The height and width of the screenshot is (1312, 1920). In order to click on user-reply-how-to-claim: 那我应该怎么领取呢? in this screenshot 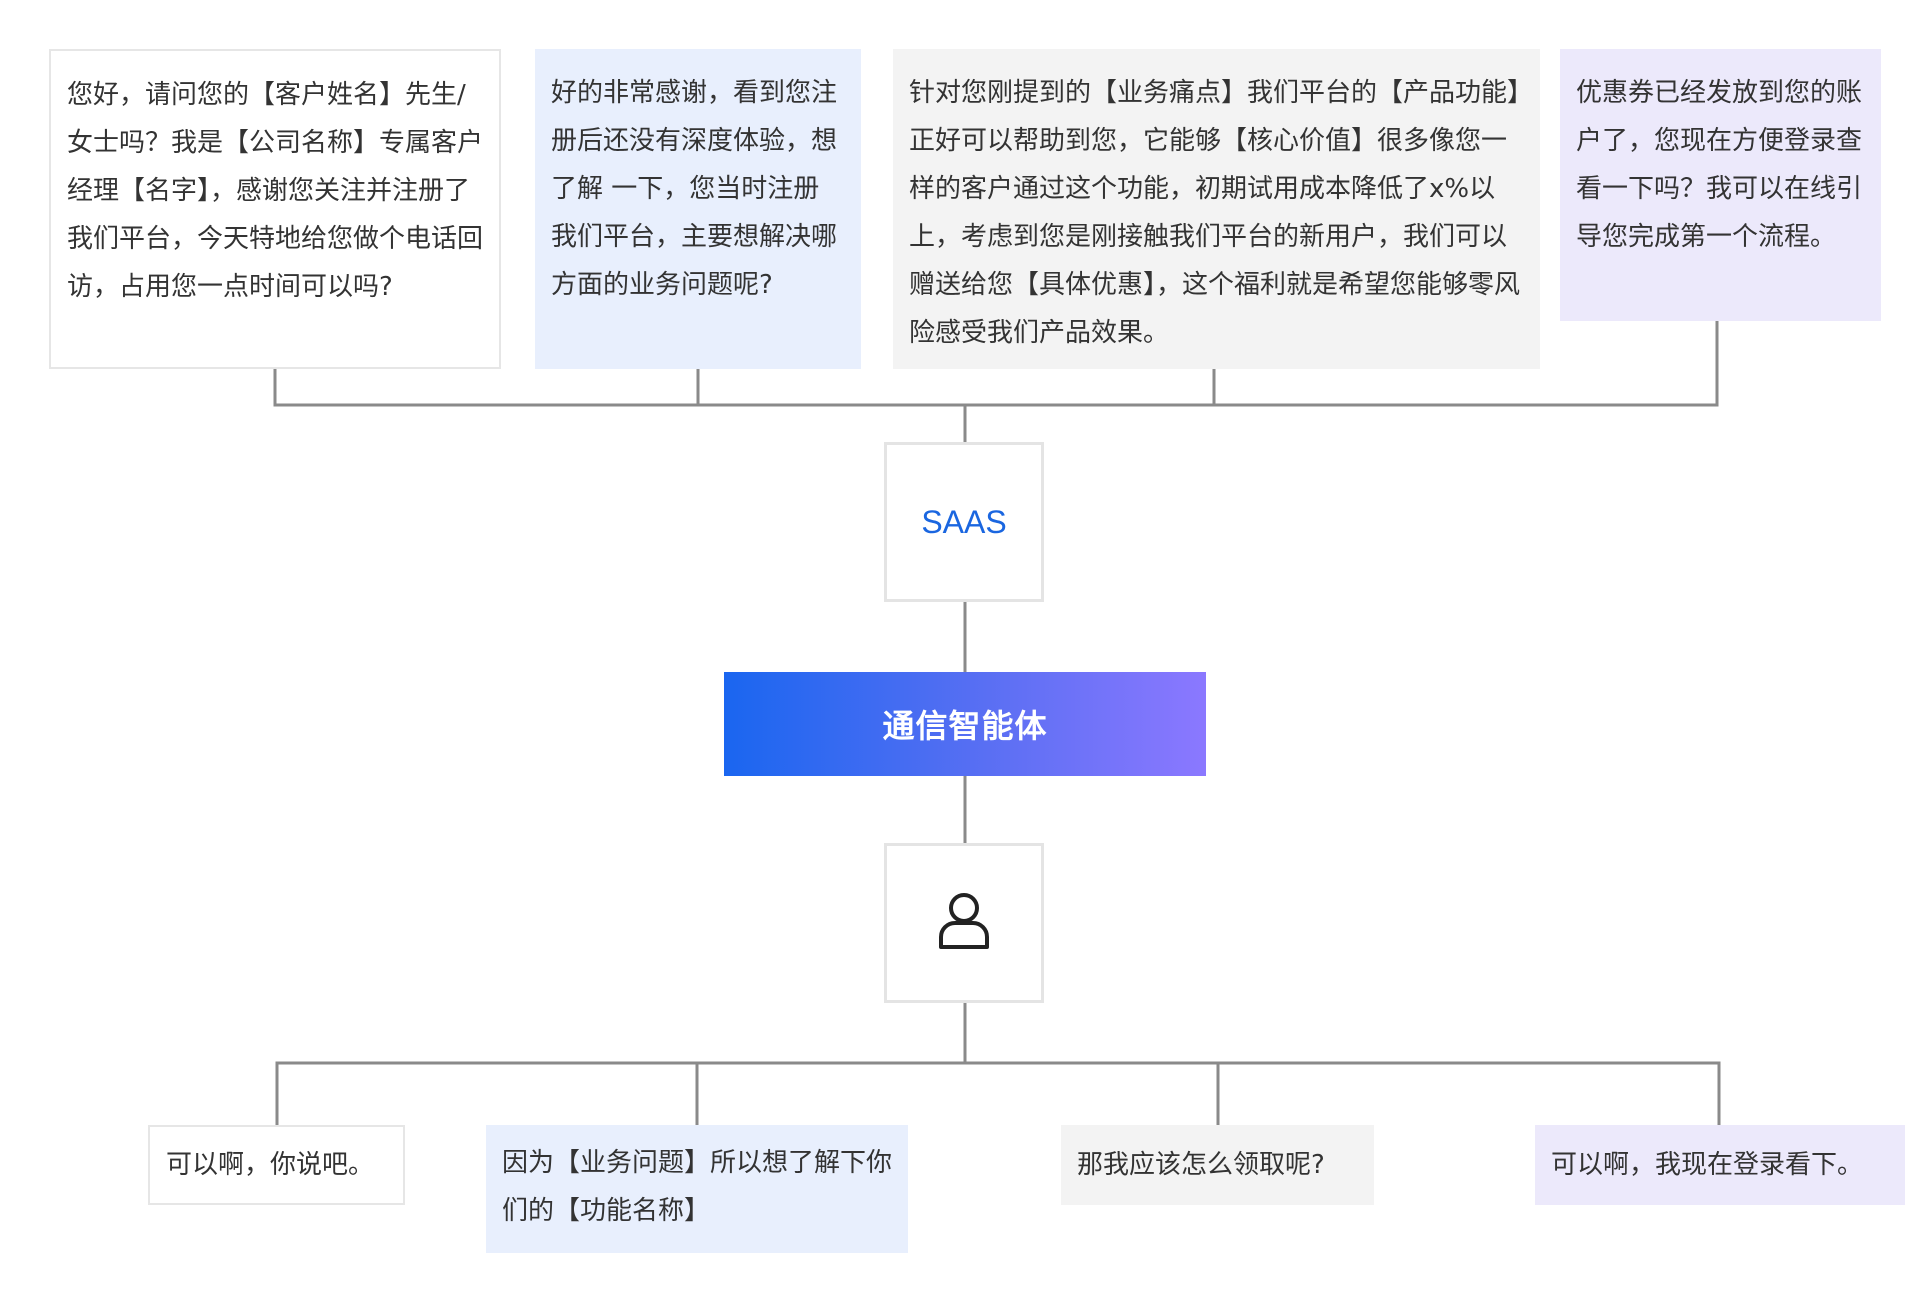, I will do `click(1217, 1165)`.